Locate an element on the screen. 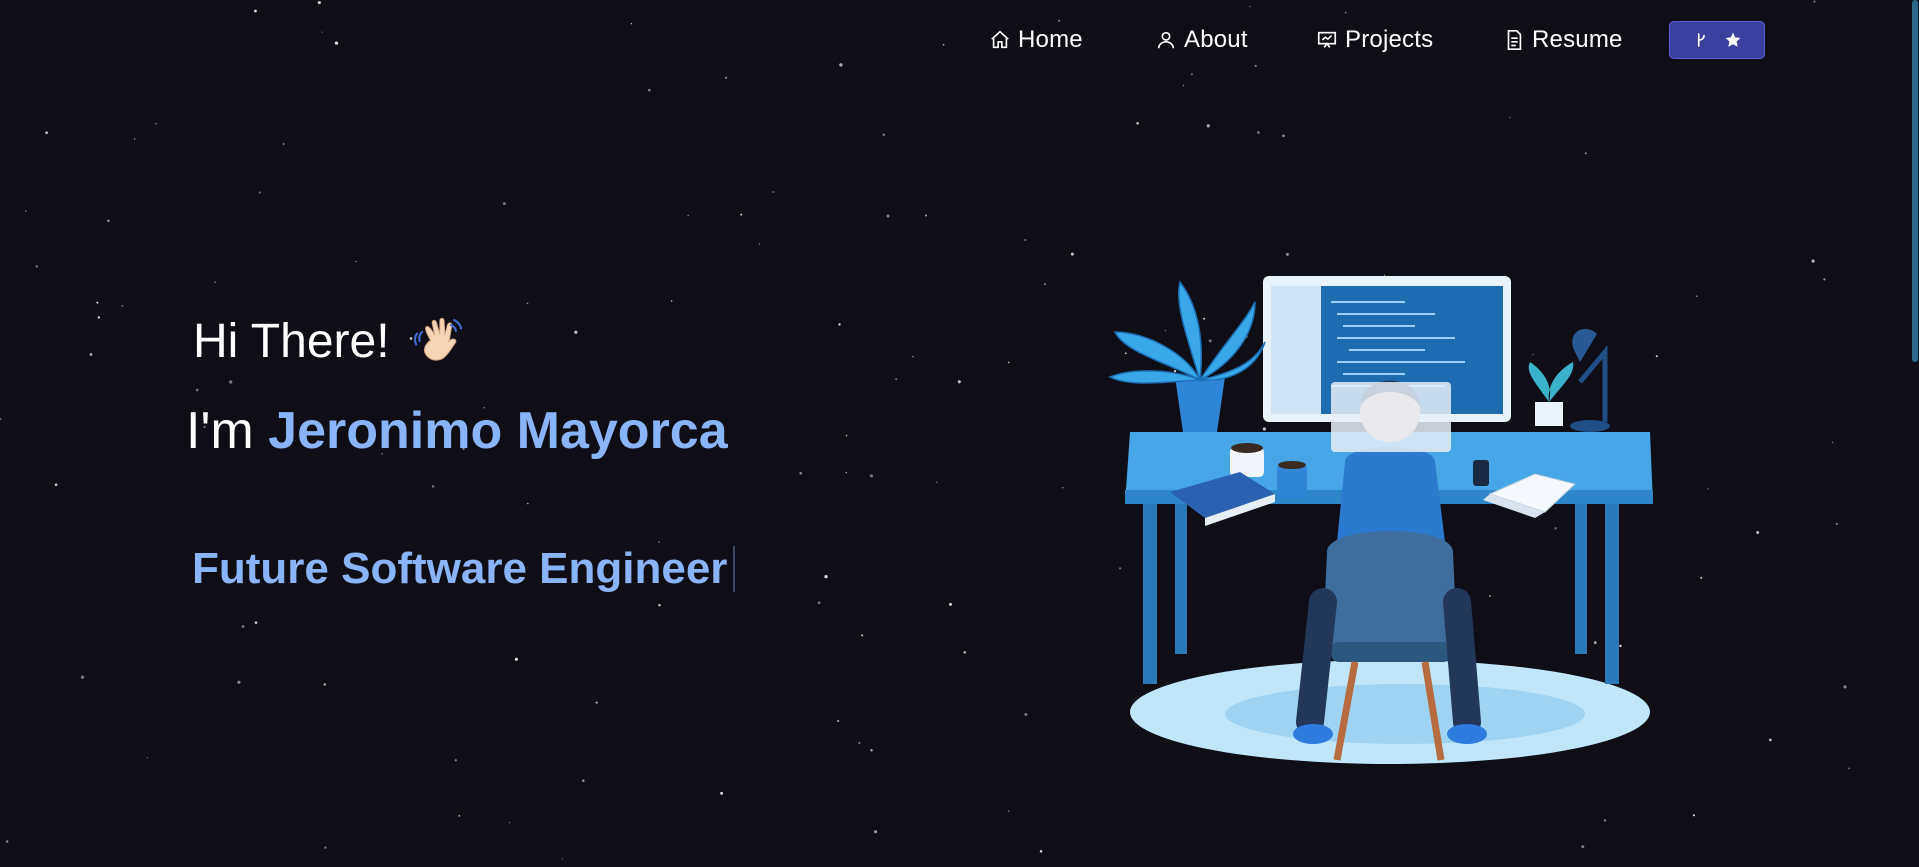  typewriter-role: Future Software Engineer is located at coordinates (464, 569).